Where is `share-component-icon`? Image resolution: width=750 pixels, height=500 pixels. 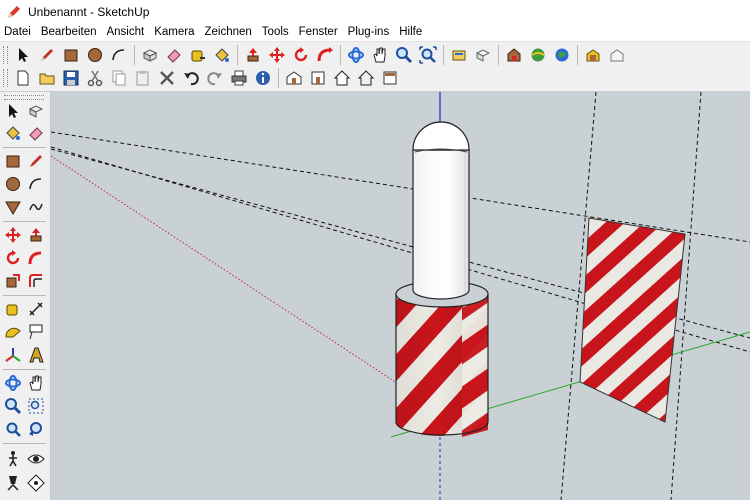
share-component-icon is located at coordinates (617, 55).